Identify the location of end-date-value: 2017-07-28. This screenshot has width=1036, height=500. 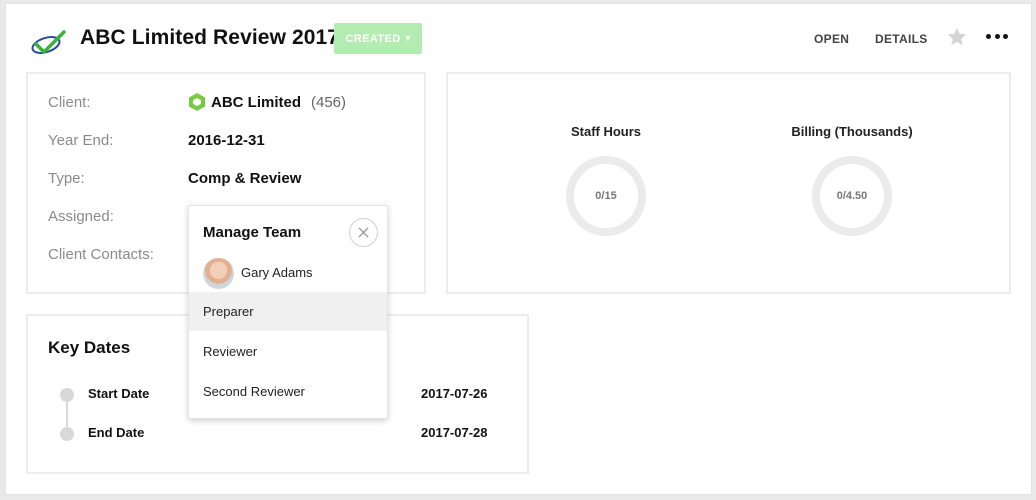
(454, 432).